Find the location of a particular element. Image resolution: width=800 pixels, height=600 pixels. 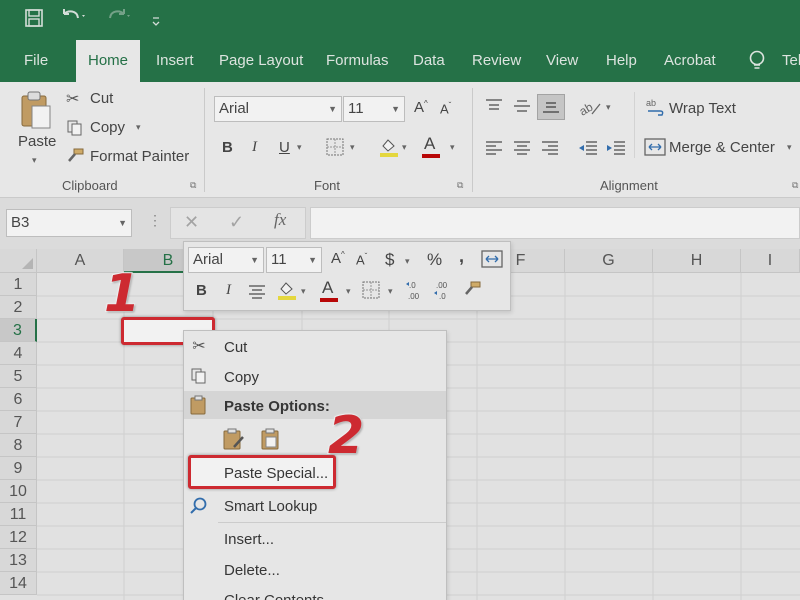

tab-insert: Insert is located at coordinates (175, 61).